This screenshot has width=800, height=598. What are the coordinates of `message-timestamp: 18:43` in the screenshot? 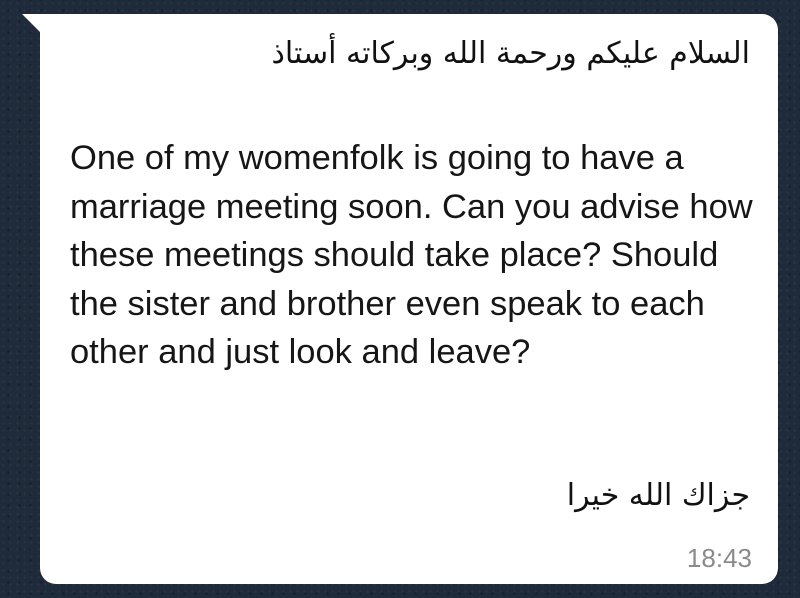 It's located at (719, 558).